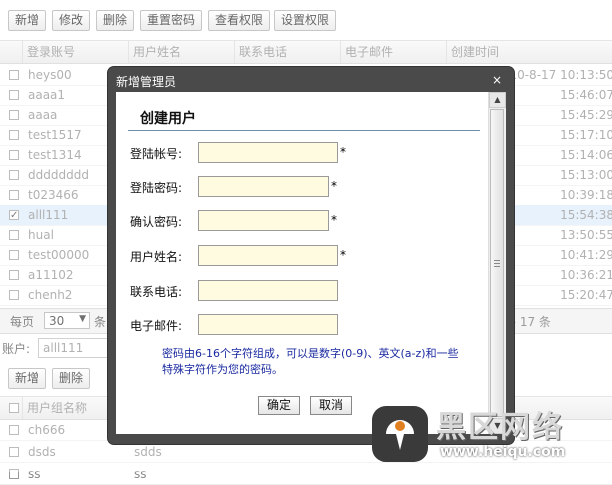 The image size is (612, 485). What do you see at coordinates (304, 130) in the screenshot?
I see `heading-divider` at bounding box center [304, 130].